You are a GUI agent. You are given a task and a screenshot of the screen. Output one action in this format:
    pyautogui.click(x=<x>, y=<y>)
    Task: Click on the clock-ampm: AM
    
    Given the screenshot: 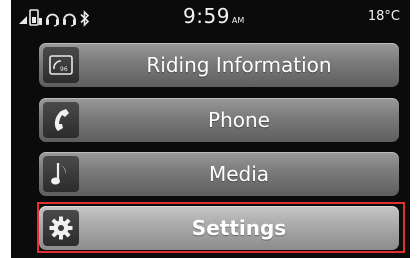 What is the action you would take?
    pyautogui.click(x=238, y=20)
    